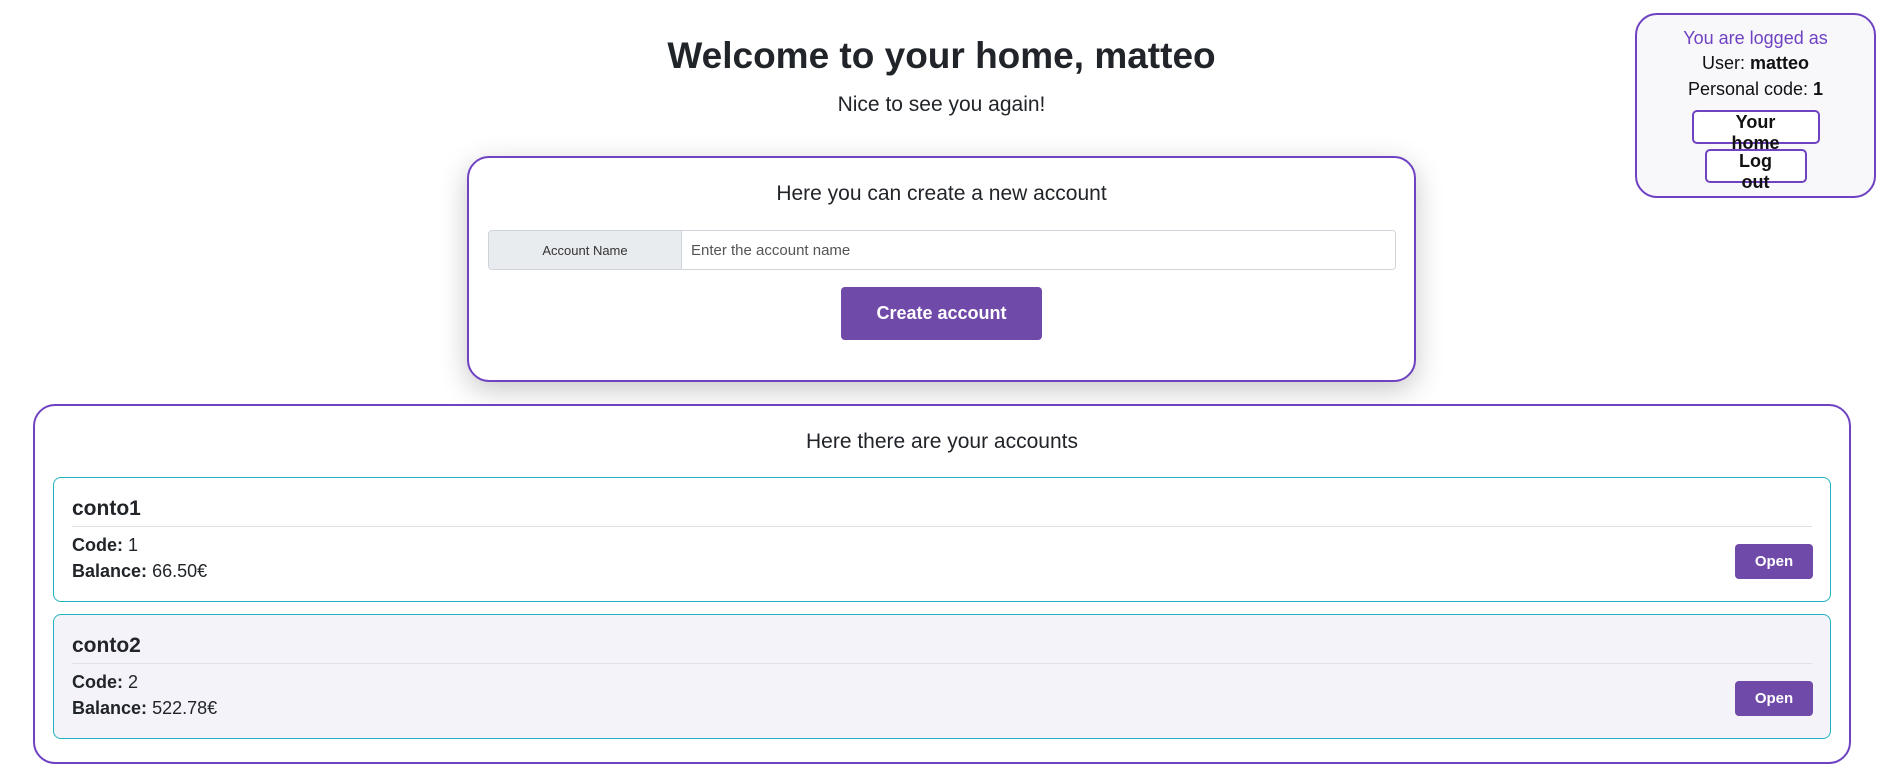 This screenshot has height=764, width=1895. What do you see at coordinates (185, 708) in the screenshot?
I see `account-balance-value: 522.78€` at bounding box center [185, 708].